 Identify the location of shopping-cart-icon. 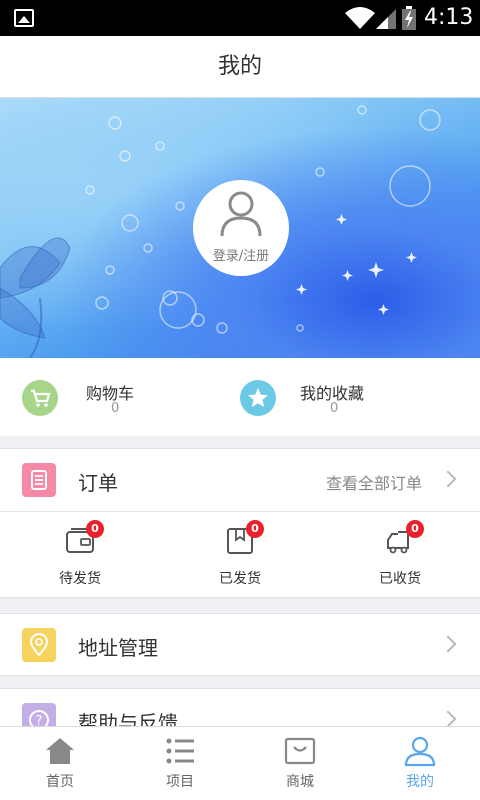
(40, 398).